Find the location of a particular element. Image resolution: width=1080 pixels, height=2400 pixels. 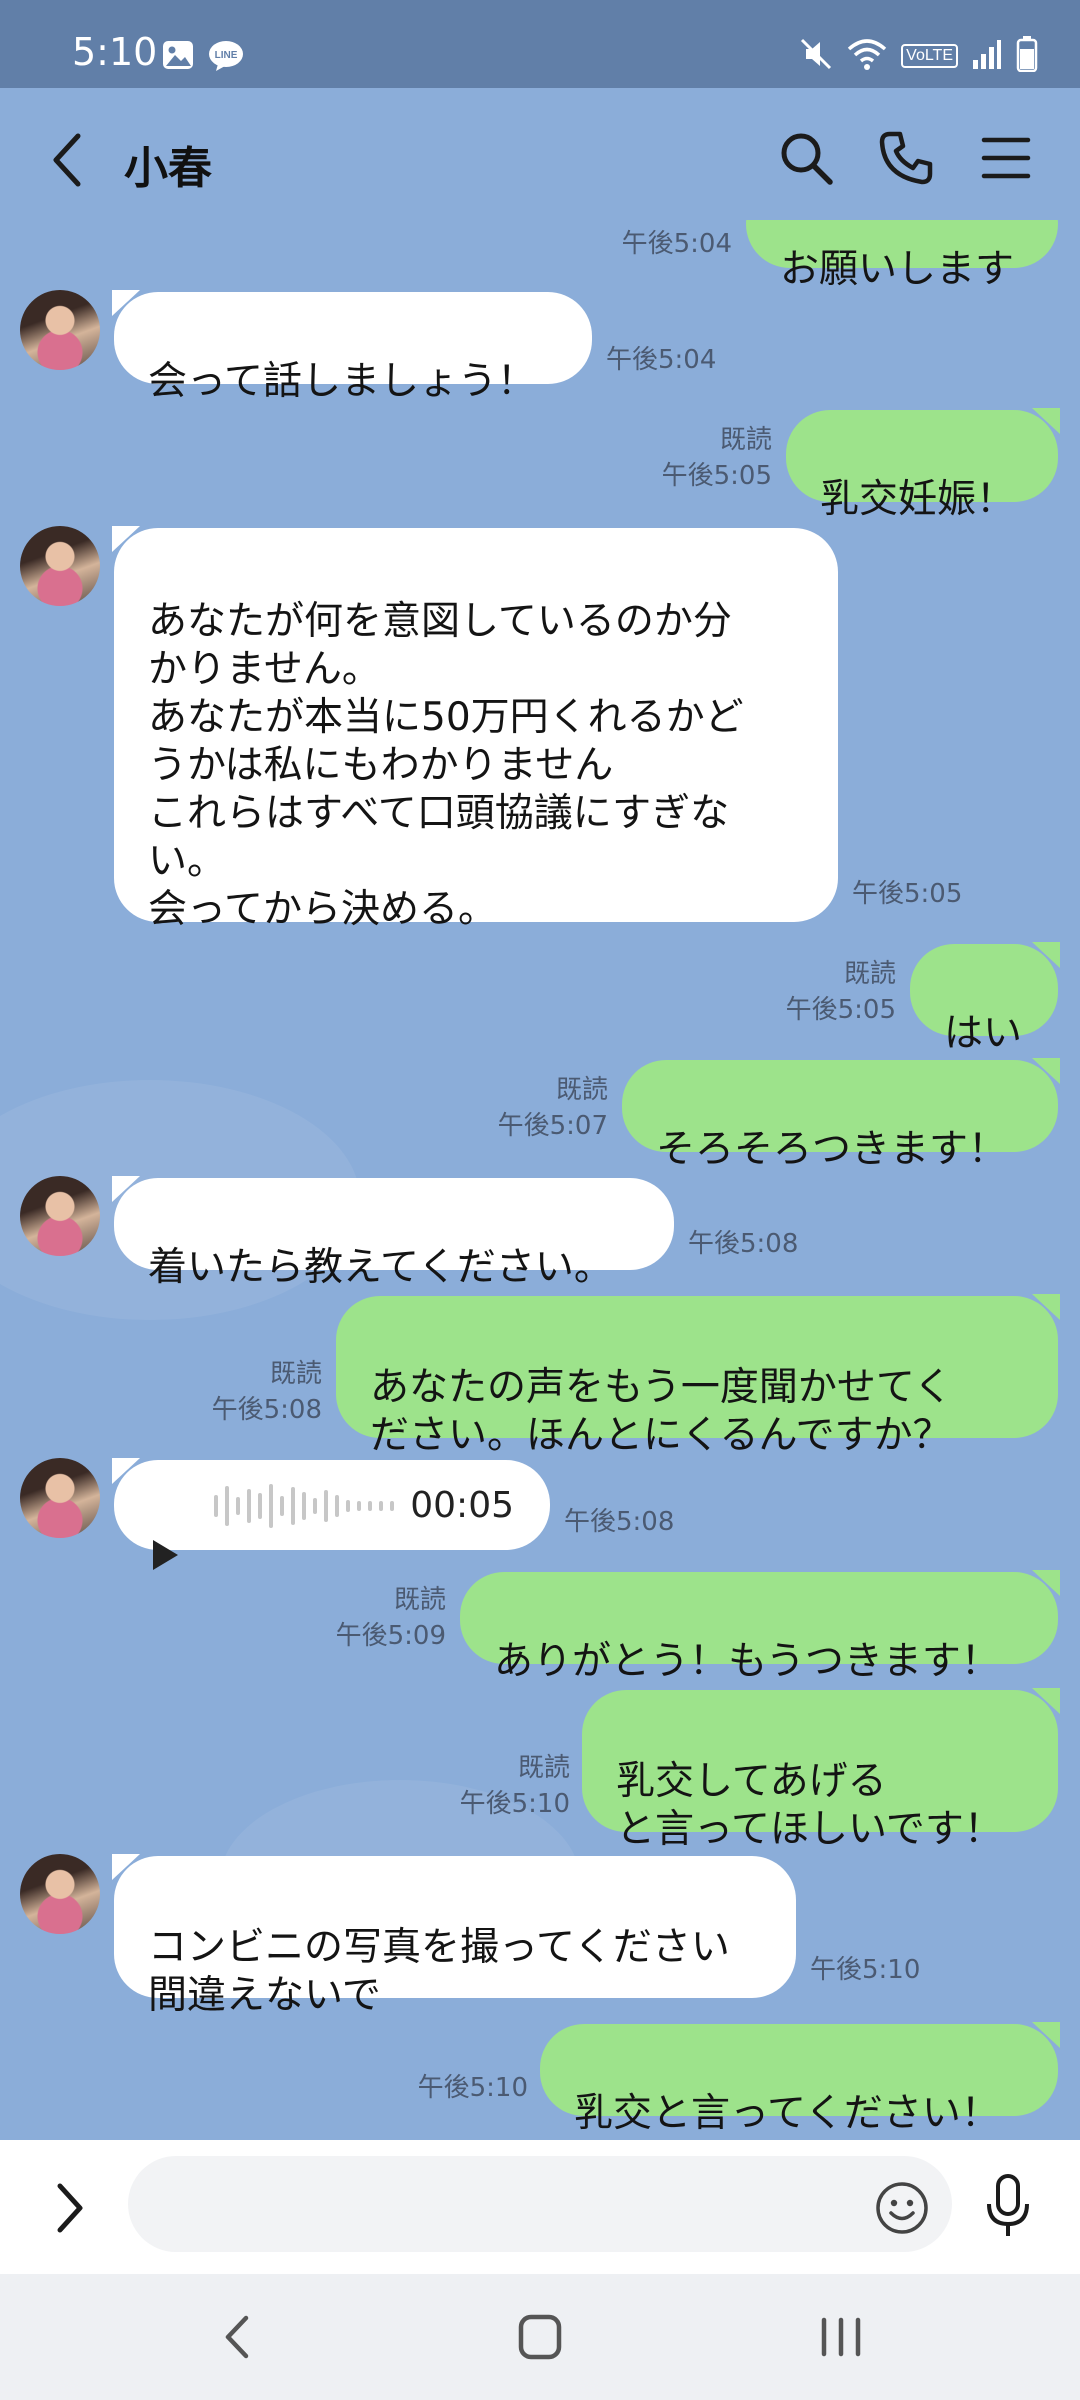

message-text: はい is located at coordinates (983, 1033).